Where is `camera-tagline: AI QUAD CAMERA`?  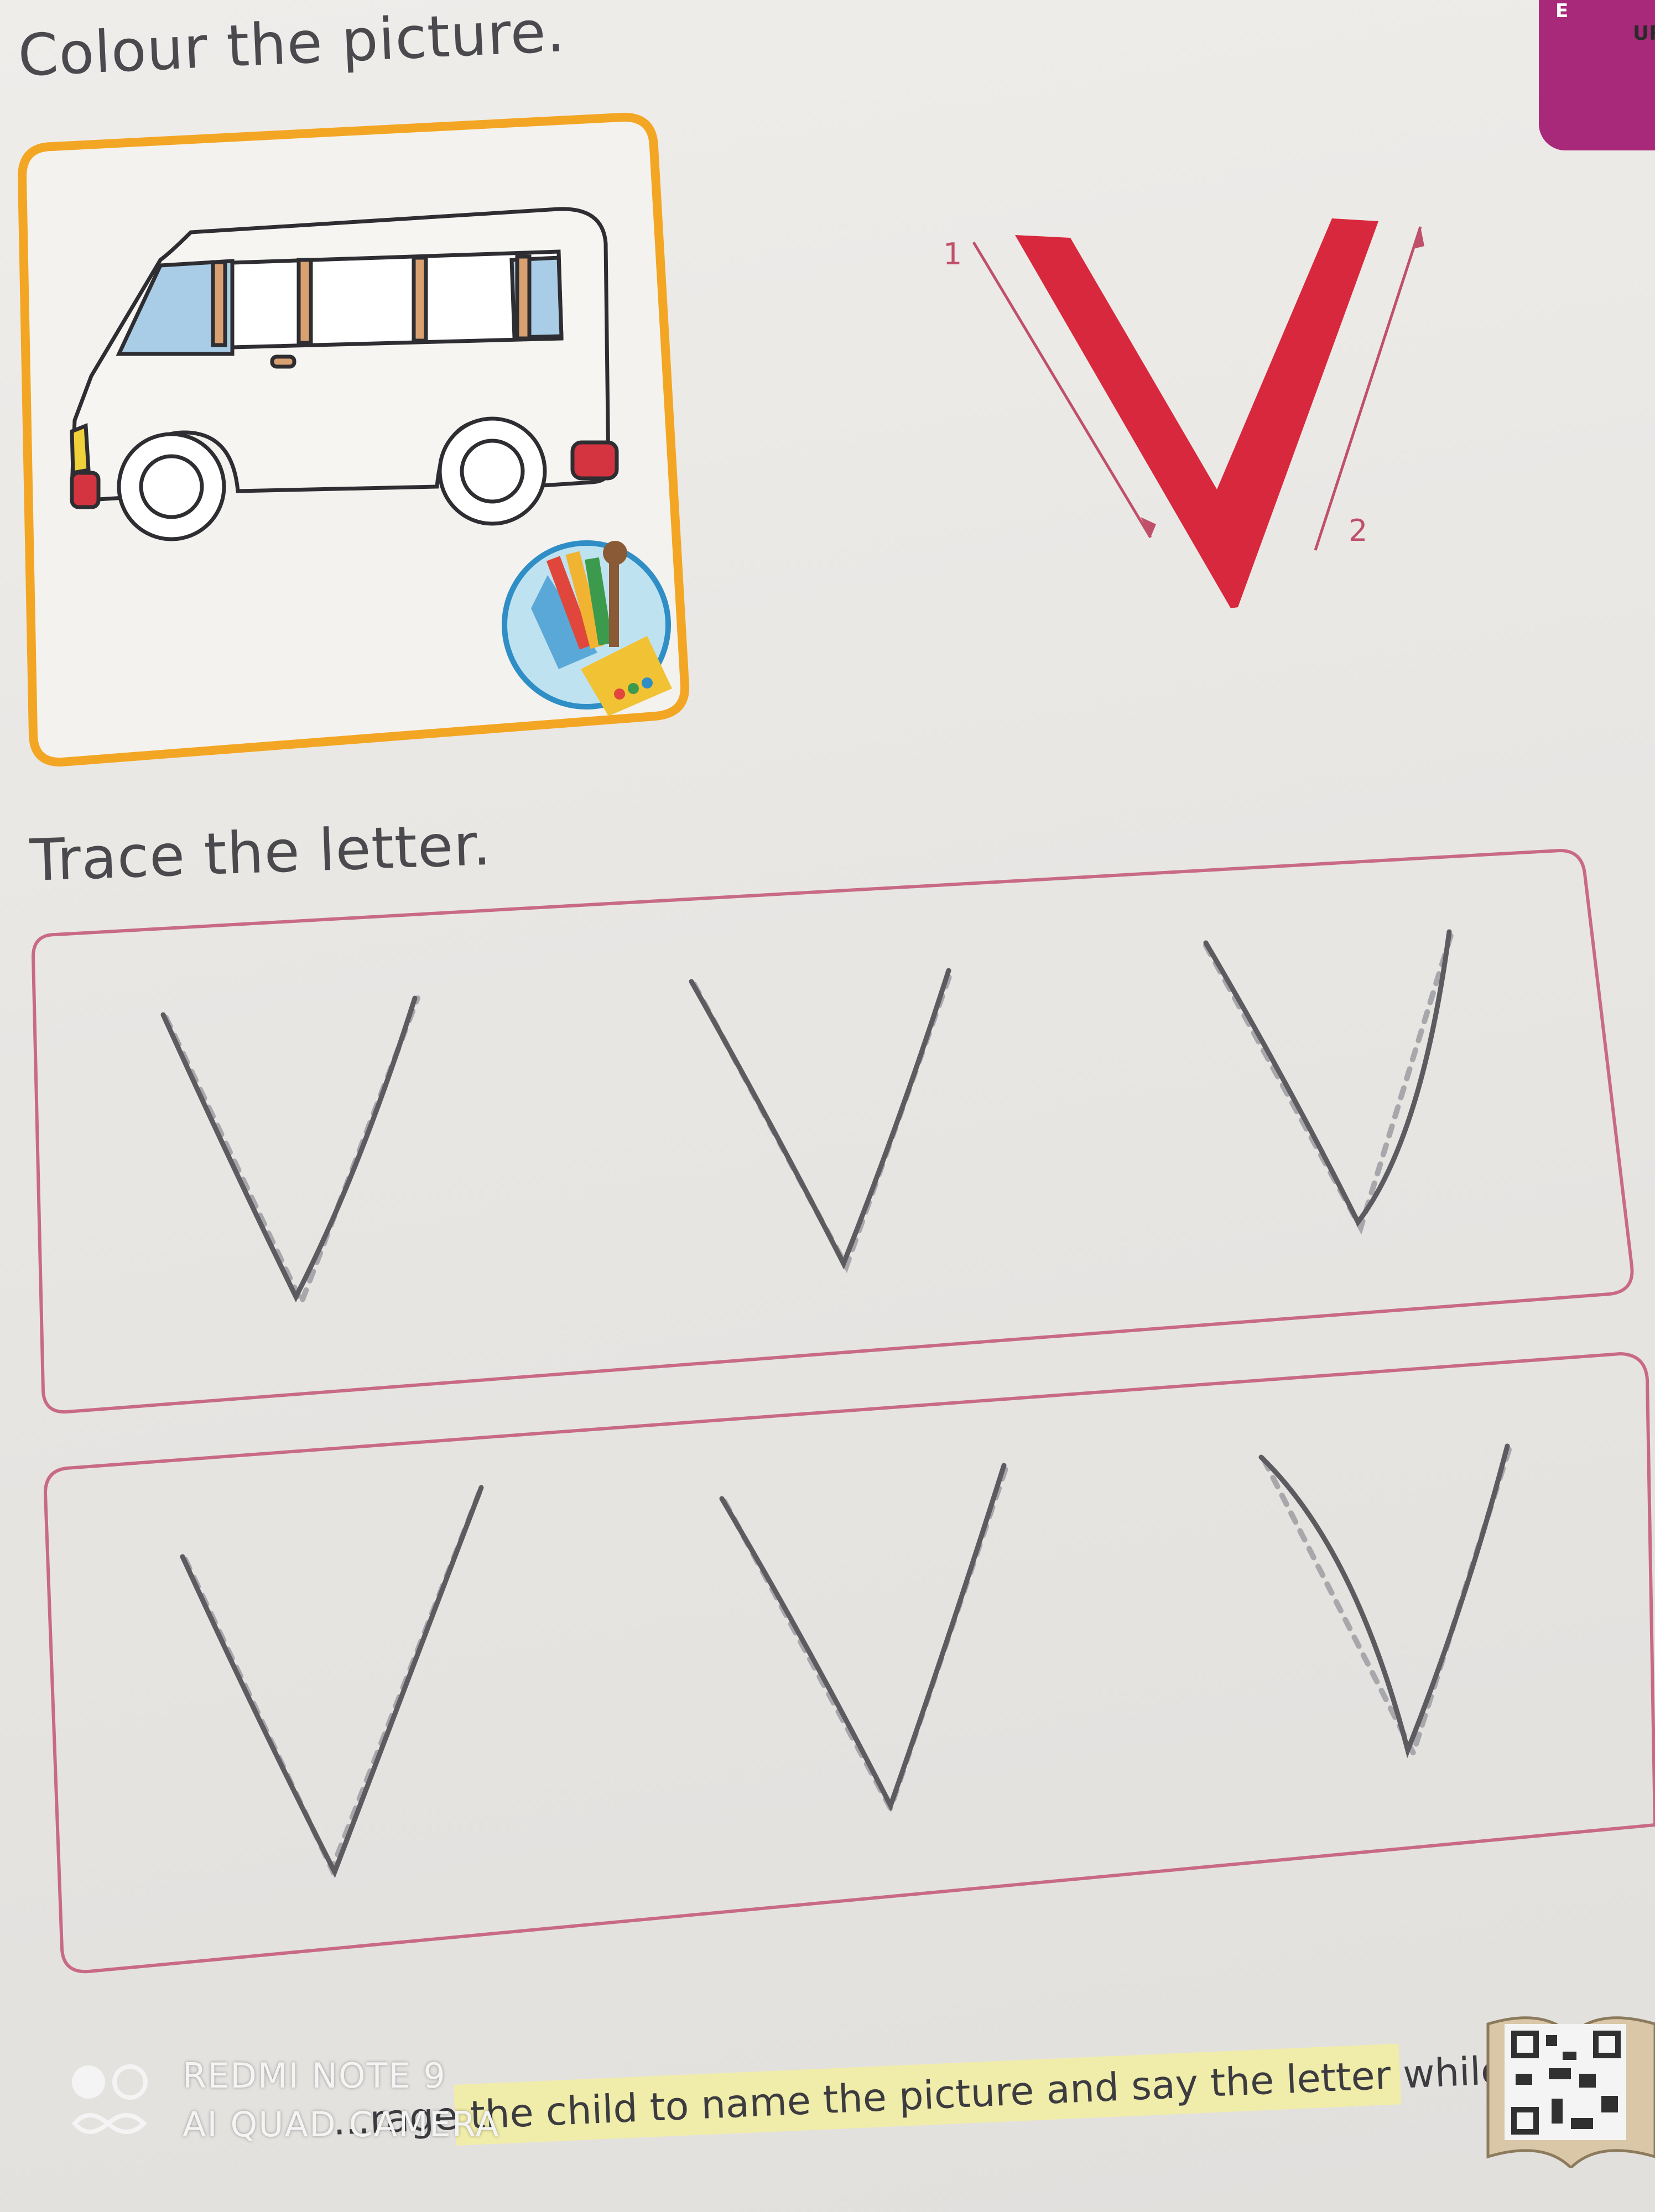
camera-tagline: AI QUAD CAMERA is located at coordinates (341, 2124).